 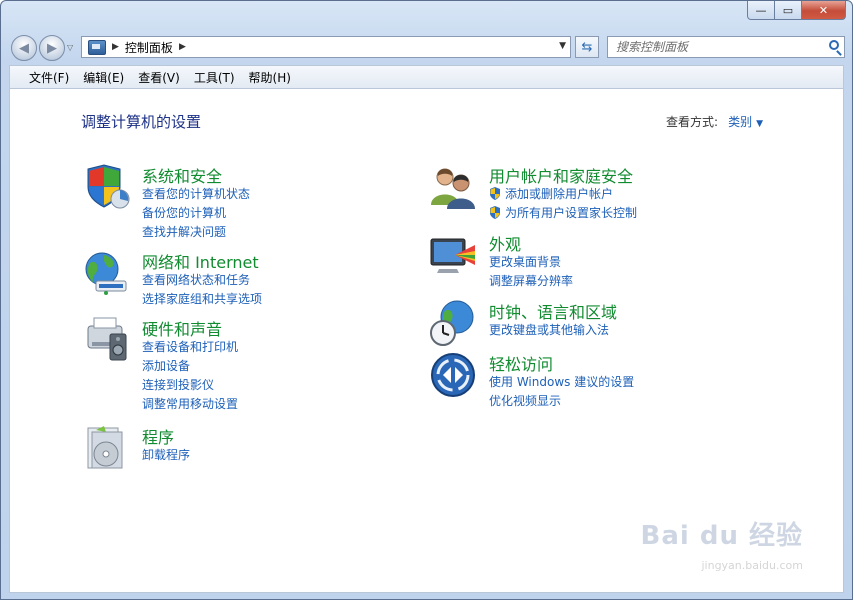 I want to click on link-backup-computer: 备份您的计算机, so click(x=196, y=213).